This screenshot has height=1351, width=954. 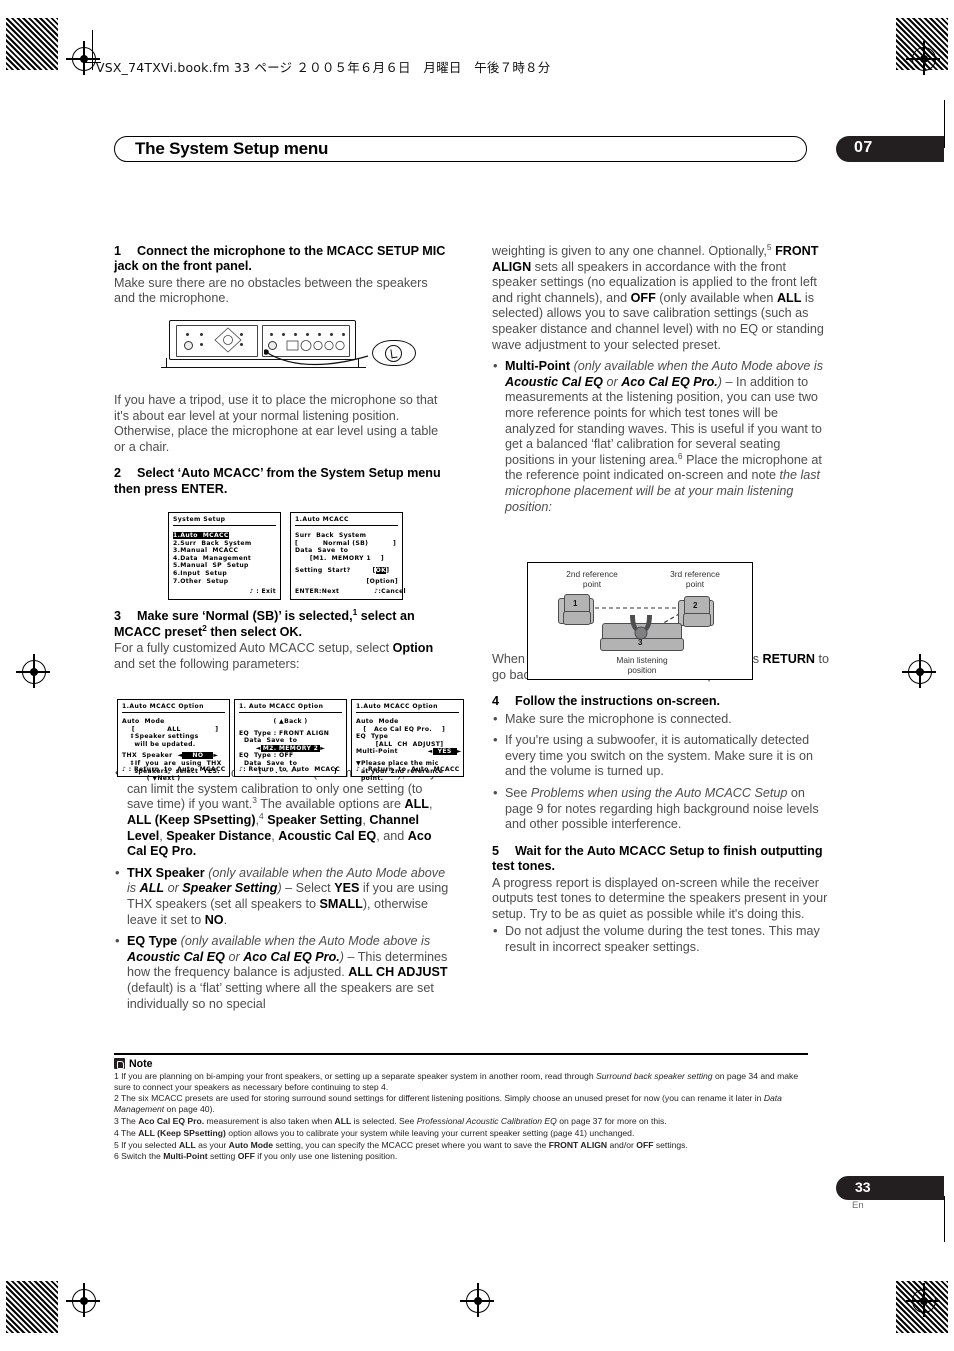 What do you see at coordinates (119, 1064) in the screenshot?
I see `note-icon` at bounding box center [119, 1064].